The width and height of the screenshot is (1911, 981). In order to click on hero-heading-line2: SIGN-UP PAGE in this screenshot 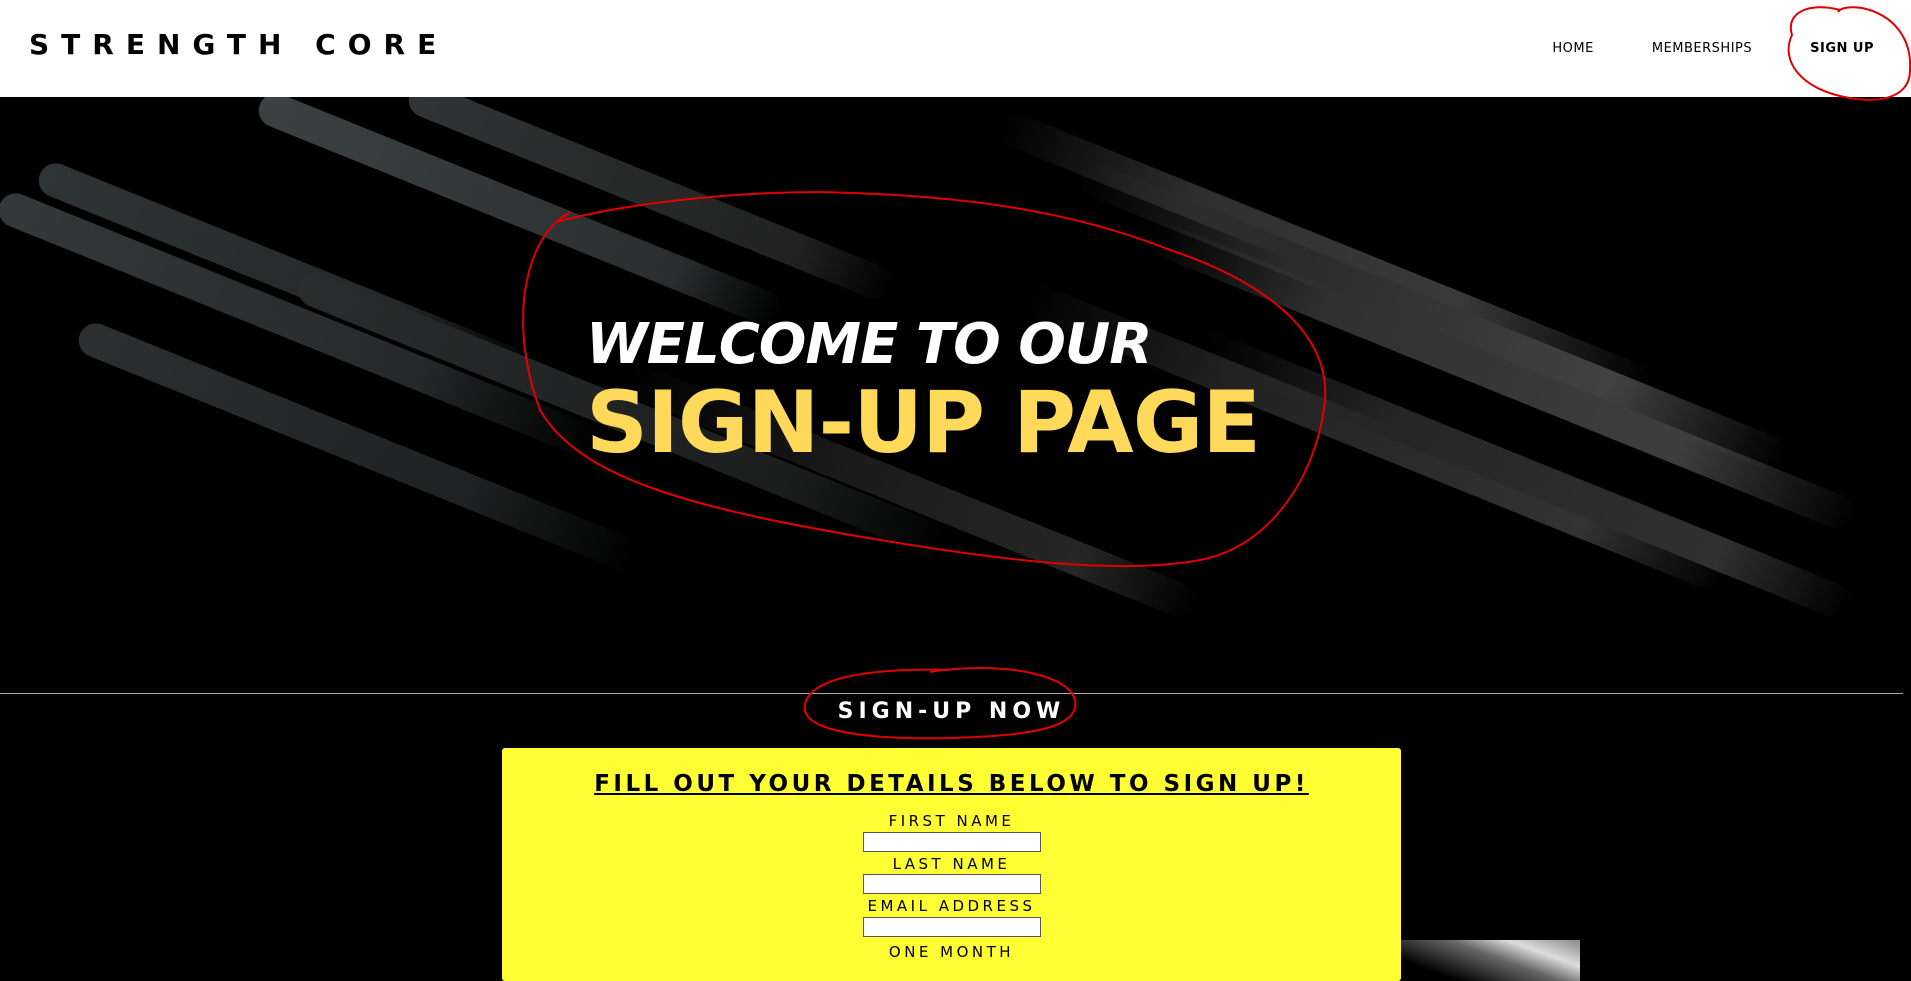, I will do `click(923, 423)`.